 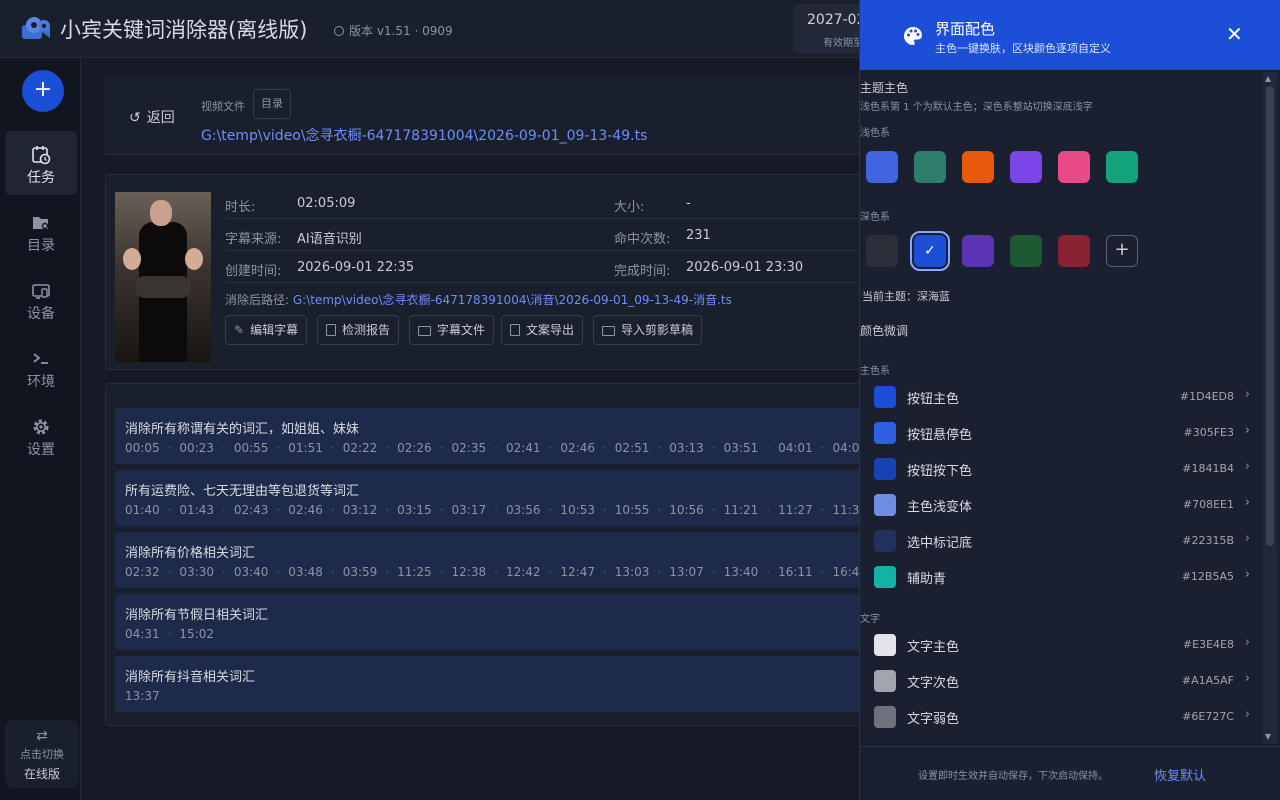 What do you see at coordinates (414, 448) in the screenshot?
I see `hit-timestamp: 02:26` at bounding box center [414, 448].